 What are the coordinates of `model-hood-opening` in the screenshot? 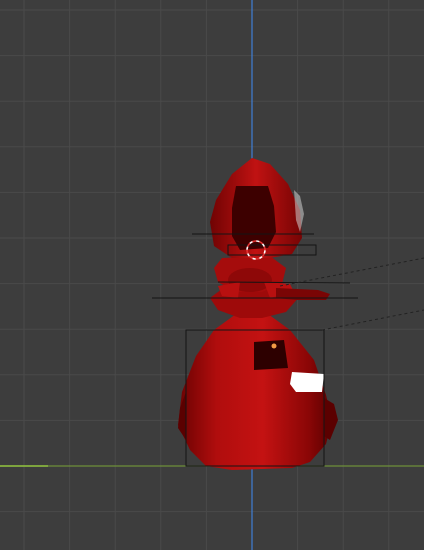 It's located at (254, 218).